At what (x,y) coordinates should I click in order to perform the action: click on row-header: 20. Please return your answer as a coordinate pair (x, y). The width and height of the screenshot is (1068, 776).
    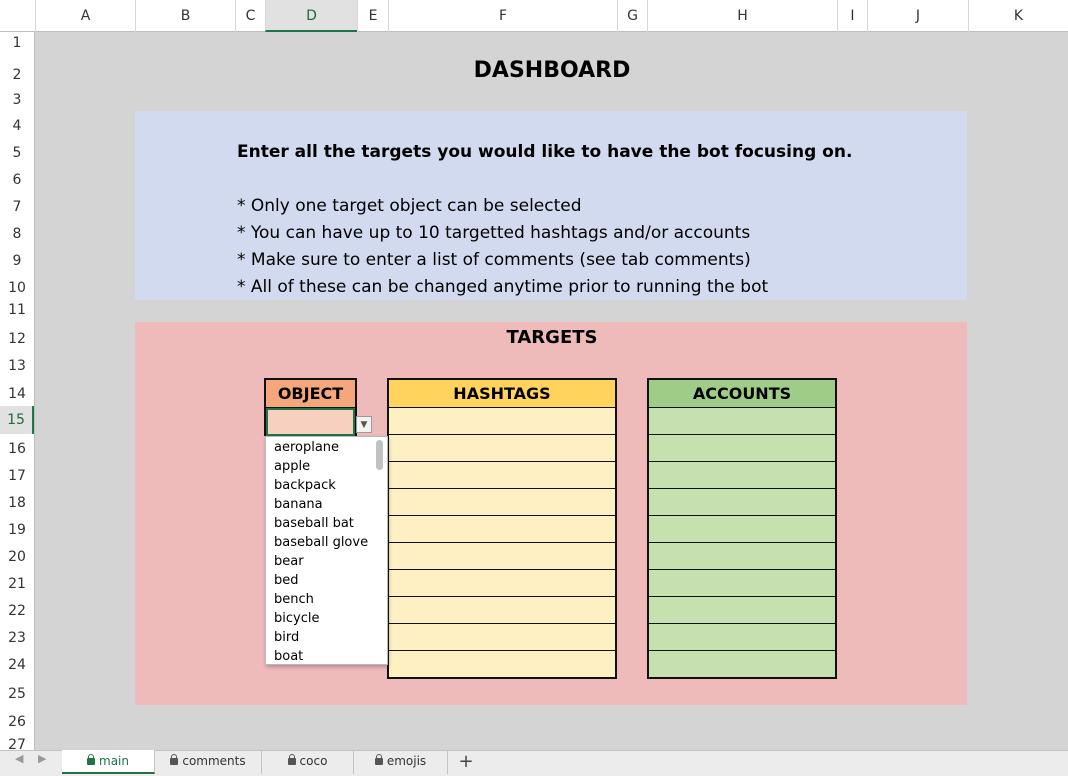
    Looking at the image, I should click on (17, 555).